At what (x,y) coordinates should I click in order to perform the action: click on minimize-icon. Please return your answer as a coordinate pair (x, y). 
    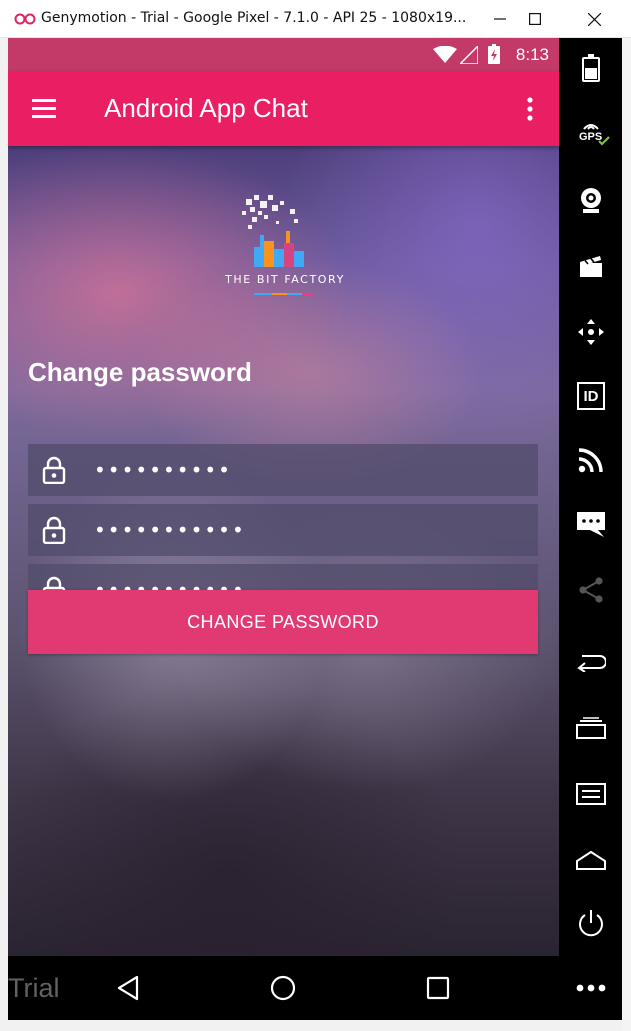
    Looking at the image, I should click on (500, 19).